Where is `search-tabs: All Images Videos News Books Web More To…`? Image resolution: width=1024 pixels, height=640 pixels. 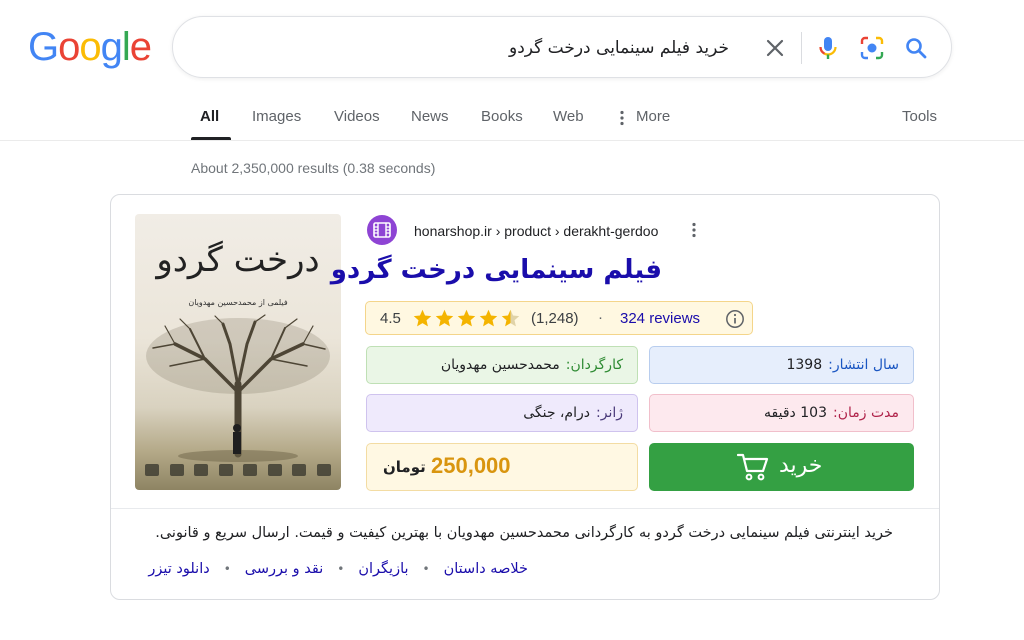 search-tabs: All Images Videos News Books Web More To… is located at coordinates (512, 117).